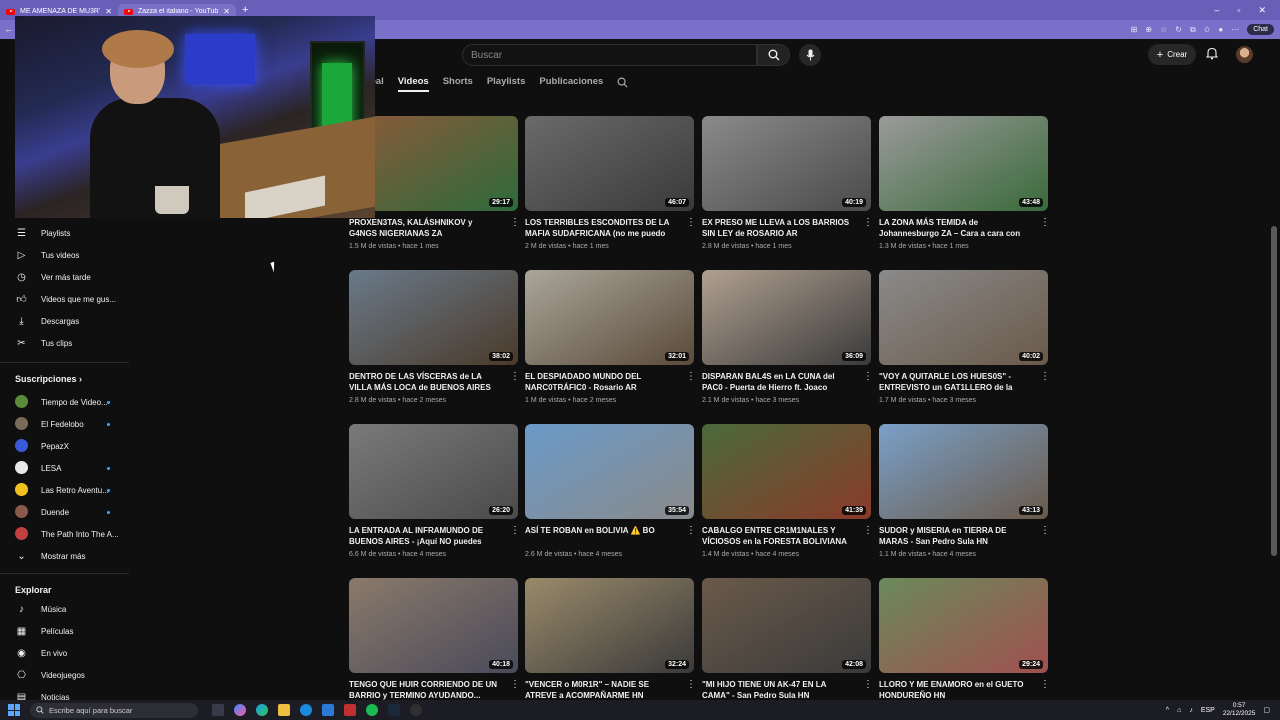  Describe the element at coordinates (1179, 710) in the screenshot. I see `network-icon: ⌂` at that location.